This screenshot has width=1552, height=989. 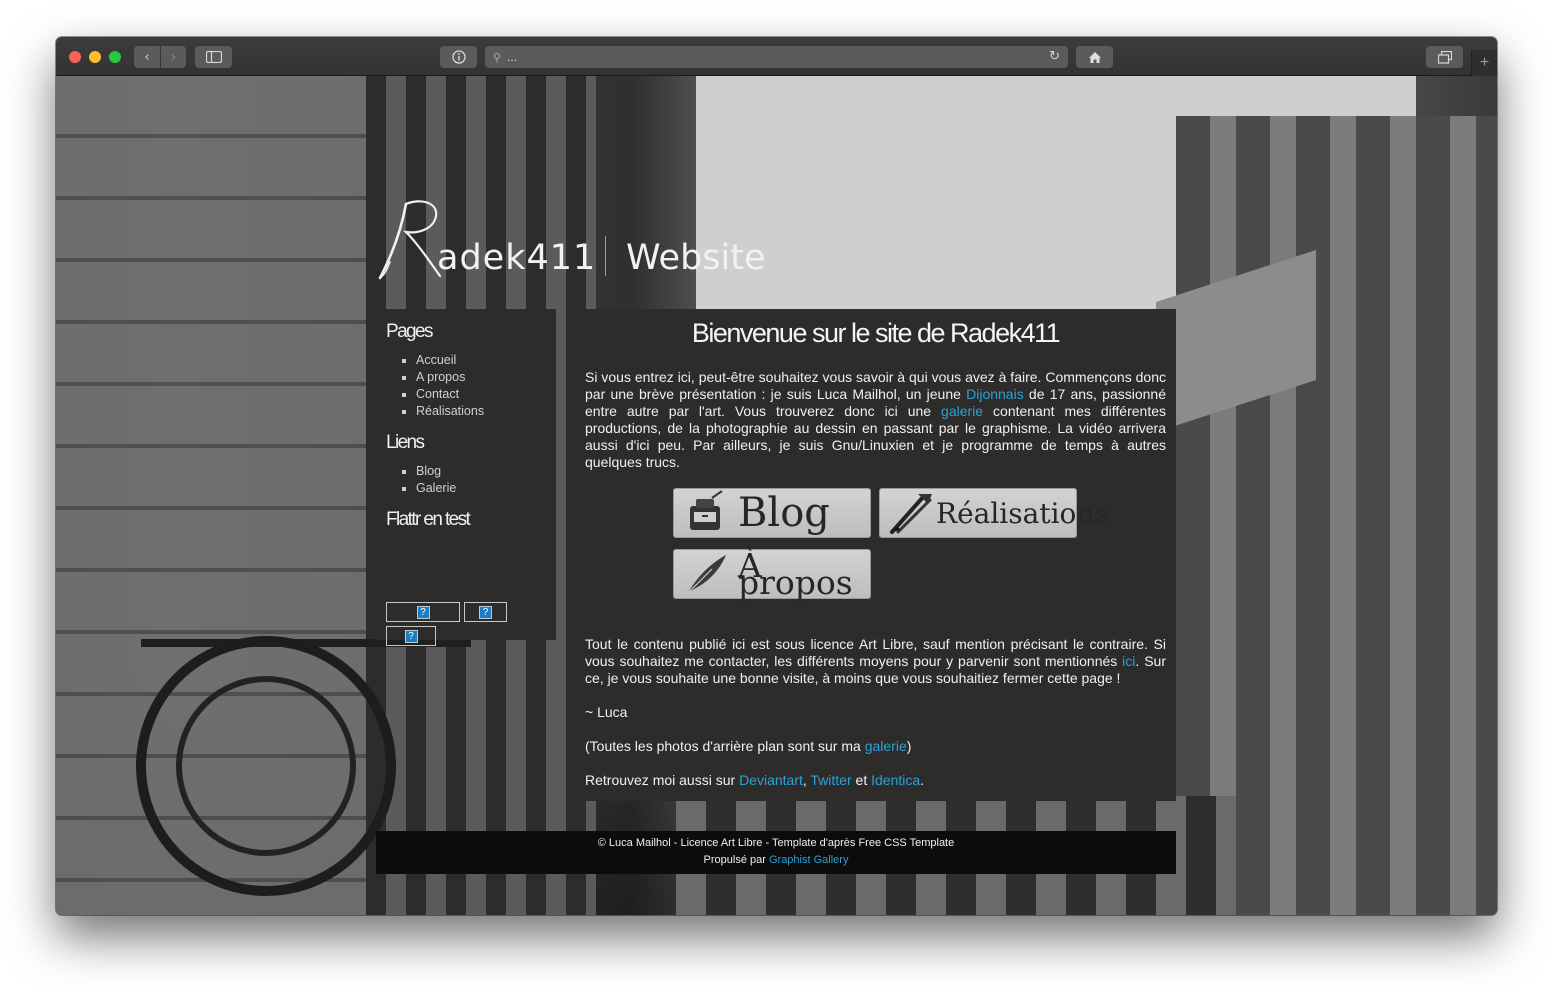 I want to click on chevron-right-icon: ›, so click(x=173, y=57).